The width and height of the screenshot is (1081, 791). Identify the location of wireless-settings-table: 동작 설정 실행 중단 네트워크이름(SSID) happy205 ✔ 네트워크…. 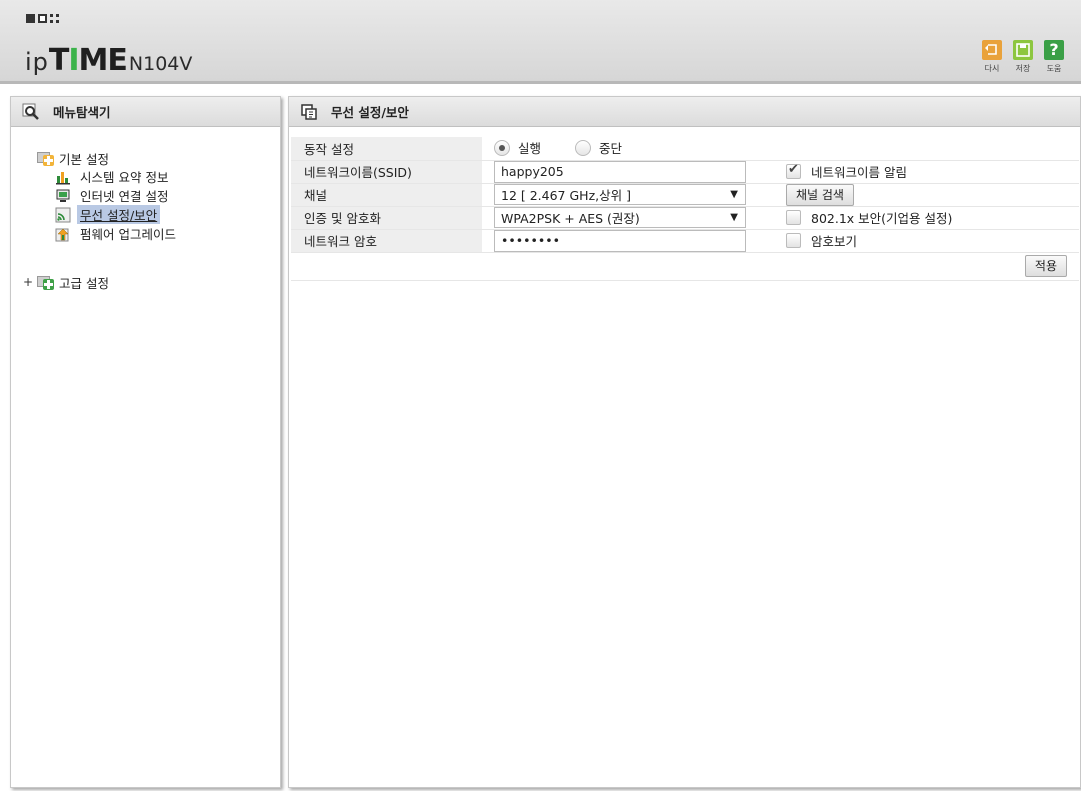
(685, 209).